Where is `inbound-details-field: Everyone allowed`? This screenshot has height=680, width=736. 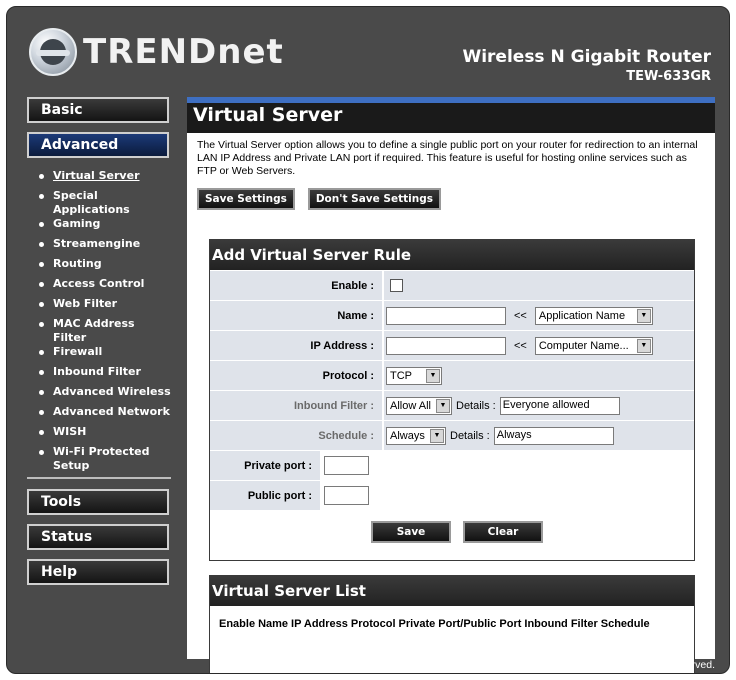 inbound-details-field: Everyone allowed is located at coordinates (559, 405).